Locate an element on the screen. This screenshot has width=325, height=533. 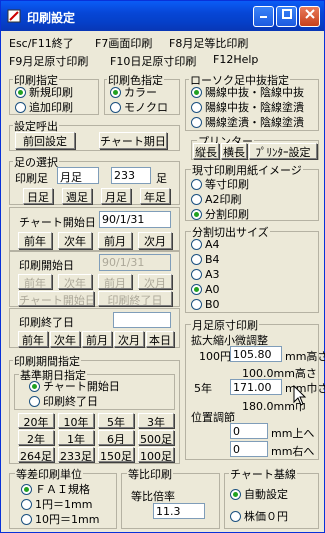
foot-count-unit: 足 is located at coordinates (161, 178).